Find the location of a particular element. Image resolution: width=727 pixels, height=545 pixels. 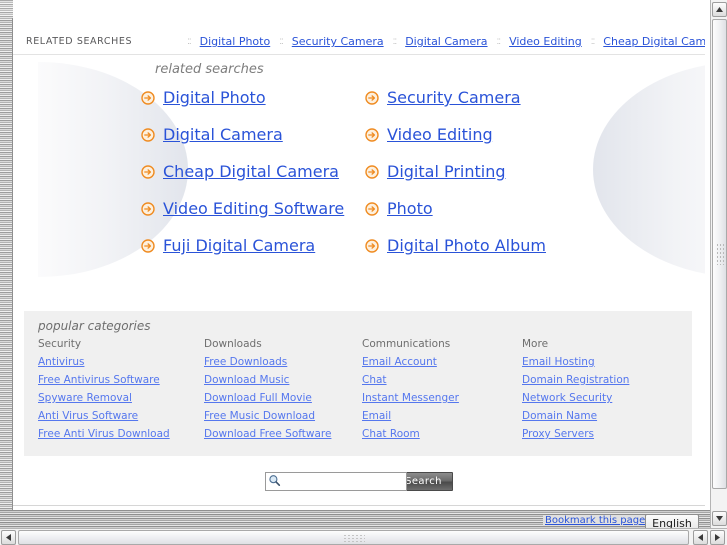

scroll-left-button is located at coordinates (8, 537).